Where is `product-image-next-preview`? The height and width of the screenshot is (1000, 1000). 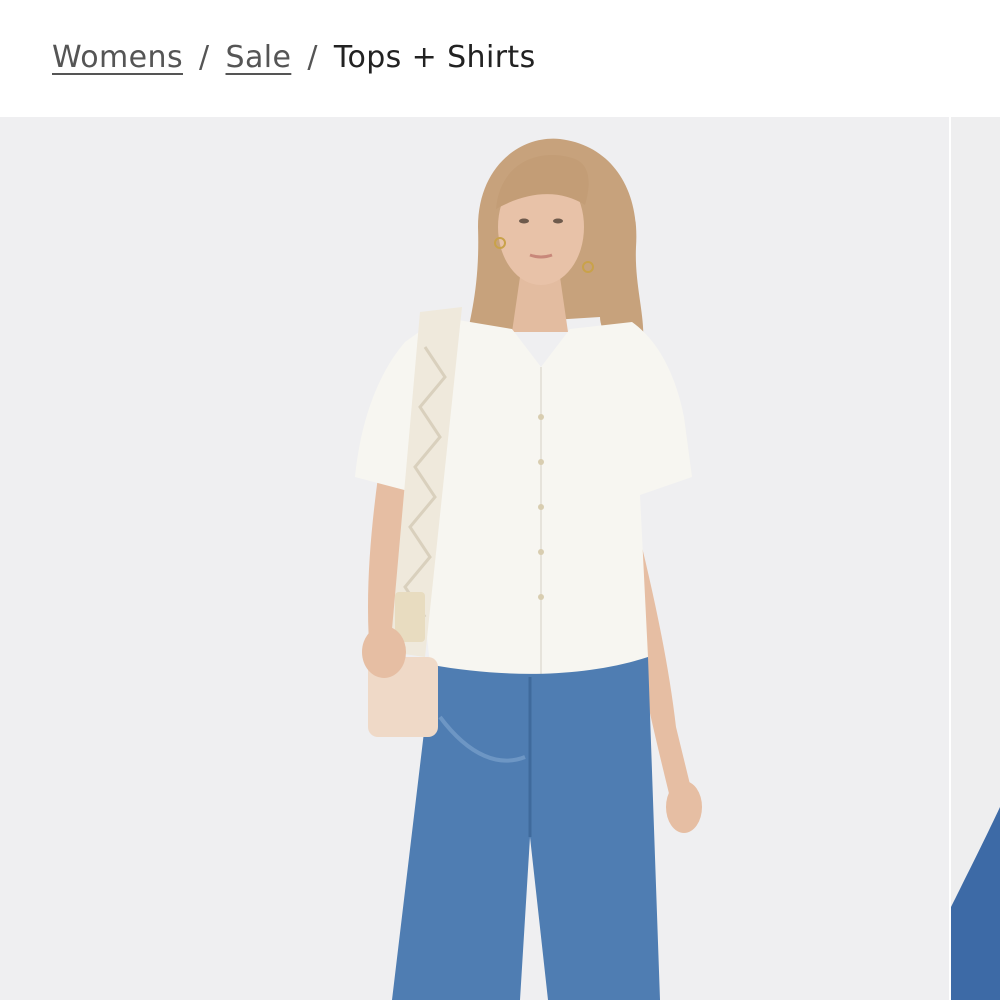
product-image-next-preview is located at coordinates (975, 558).